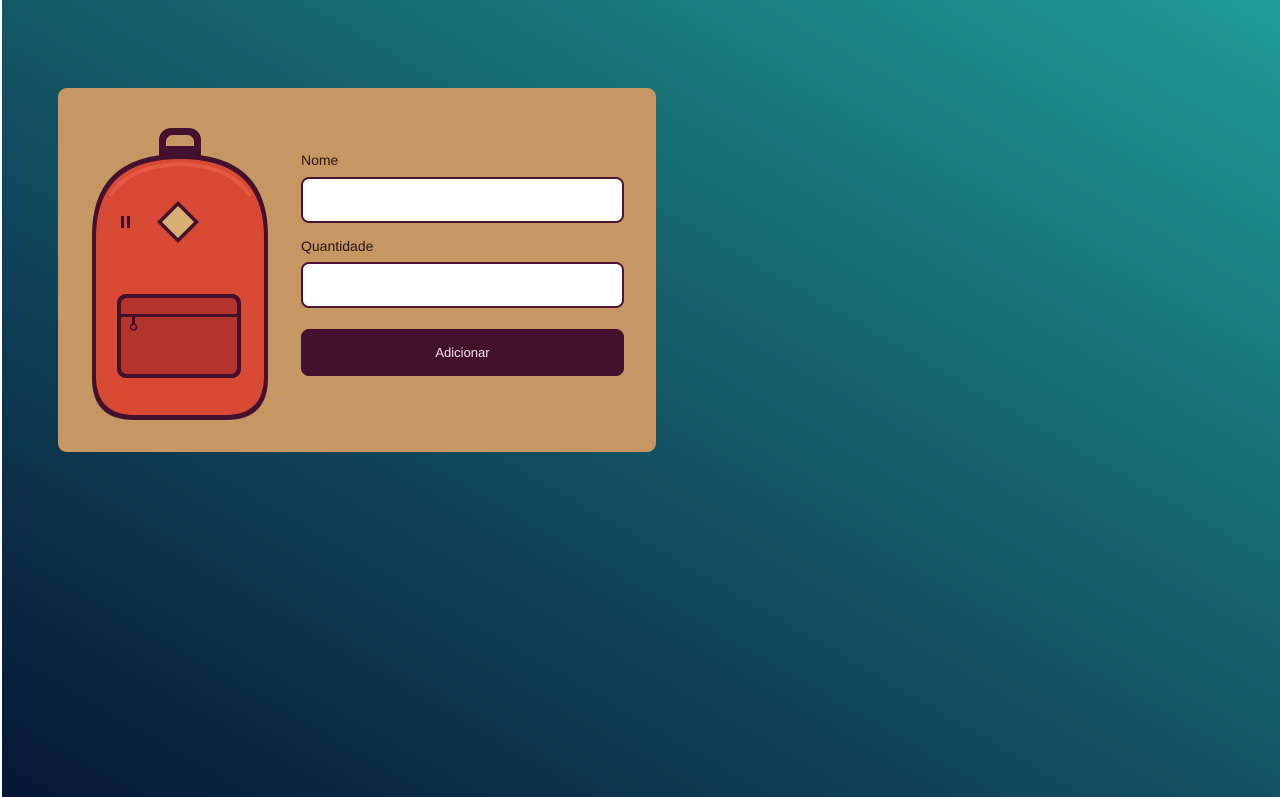  Describe the element at coordinates (320, 160) in the screenshot. I see `name-label: Nome` at that location.